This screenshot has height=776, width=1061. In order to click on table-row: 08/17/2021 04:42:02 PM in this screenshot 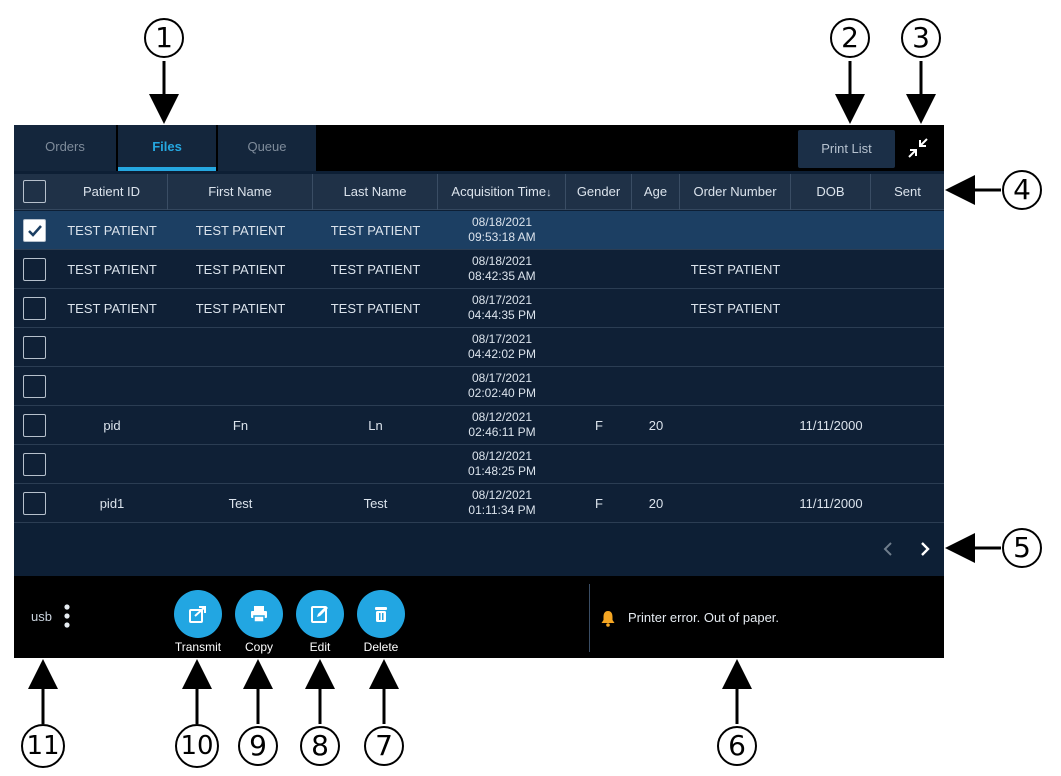, I will do `click(479, 347)`.